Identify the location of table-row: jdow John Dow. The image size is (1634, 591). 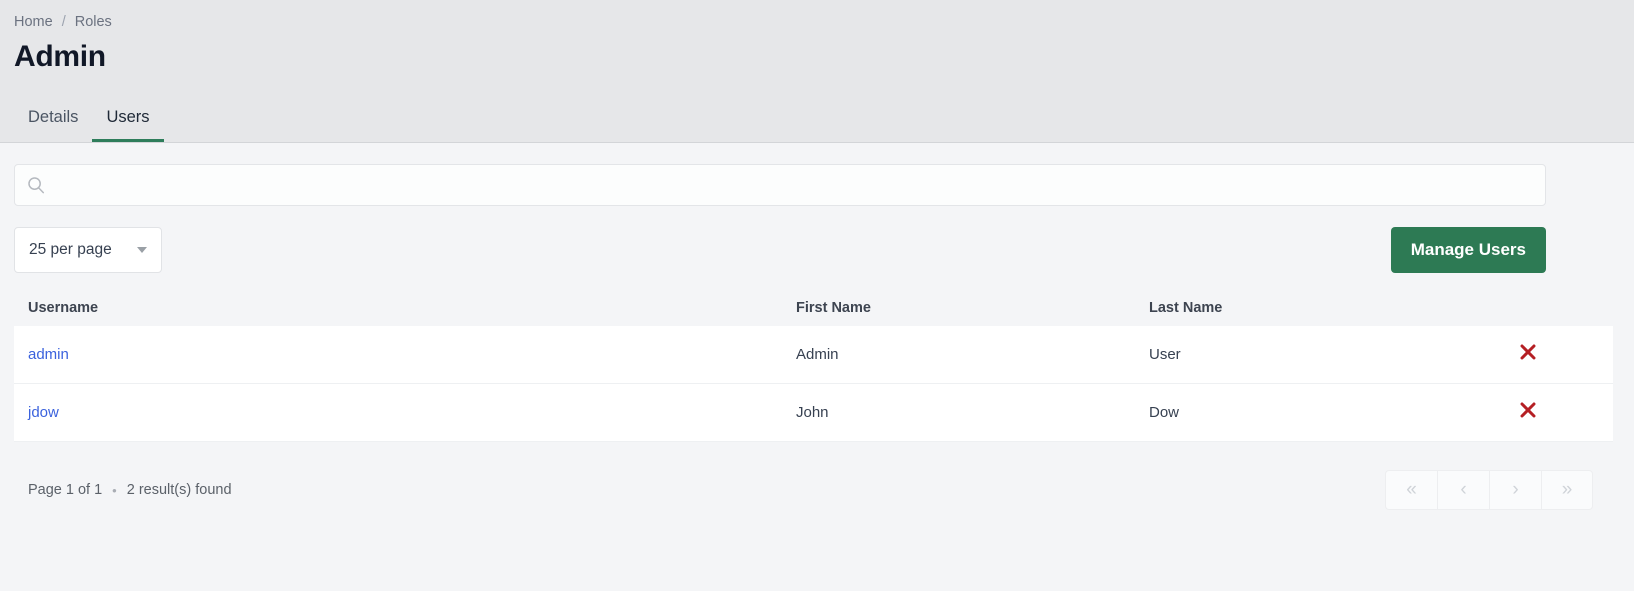
(813, 413).